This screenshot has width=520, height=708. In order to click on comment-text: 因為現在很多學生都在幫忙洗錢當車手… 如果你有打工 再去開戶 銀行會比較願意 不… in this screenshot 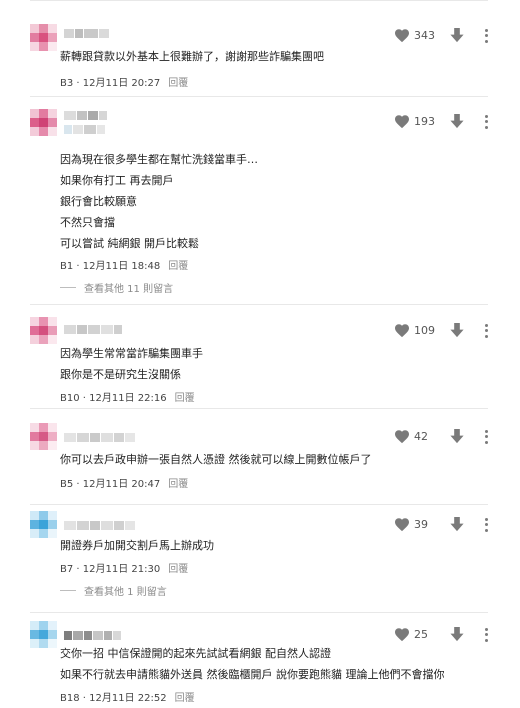, I will do `click(159, 201)`.